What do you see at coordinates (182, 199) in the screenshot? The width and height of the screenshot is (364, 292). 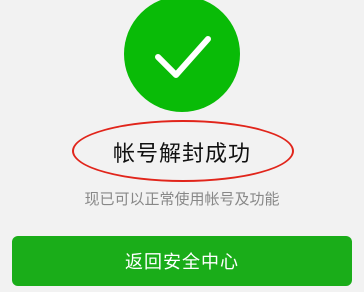 I see `status-description: 现已可以正常使用帐号及功能` at bounding box center [182, 199].